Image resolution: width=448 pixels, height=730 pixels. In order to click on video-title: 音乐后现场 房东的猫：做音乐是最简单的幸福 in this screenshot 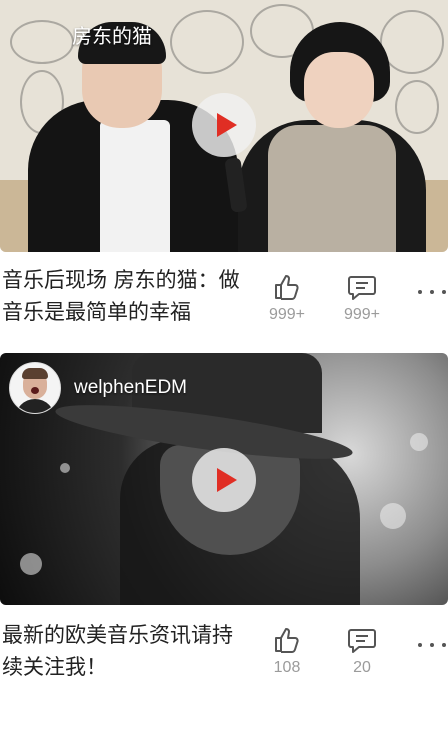, I will do `click(126, 296)`.